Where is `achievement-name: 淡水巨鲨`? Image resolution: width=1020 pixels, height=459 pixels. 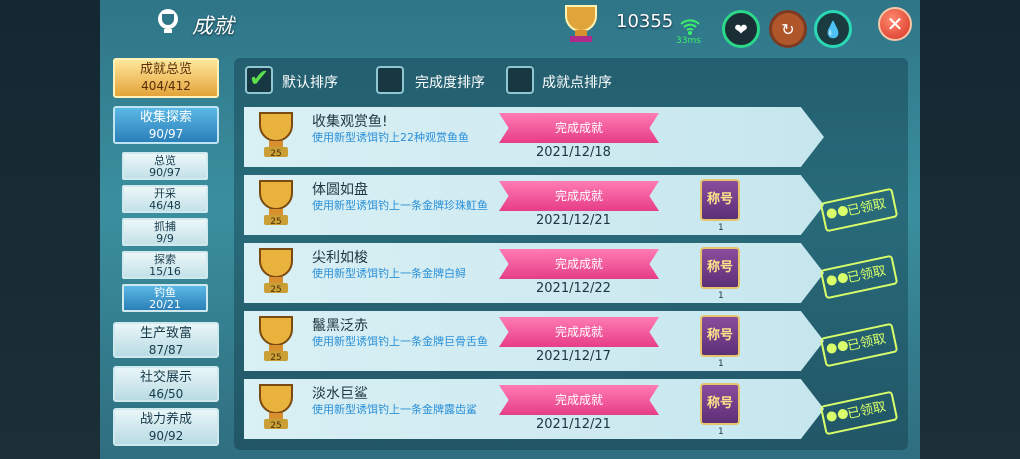 achievement-name: 淡水巨鲨 is located at coordinates (340, 394).